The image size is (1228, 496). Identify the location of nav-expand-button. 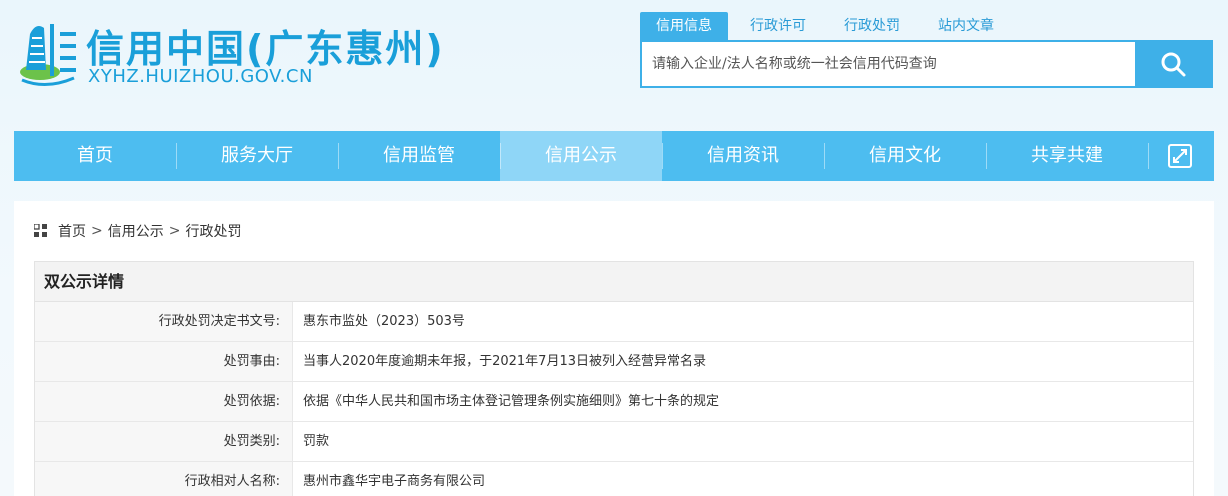
(1180, 156).